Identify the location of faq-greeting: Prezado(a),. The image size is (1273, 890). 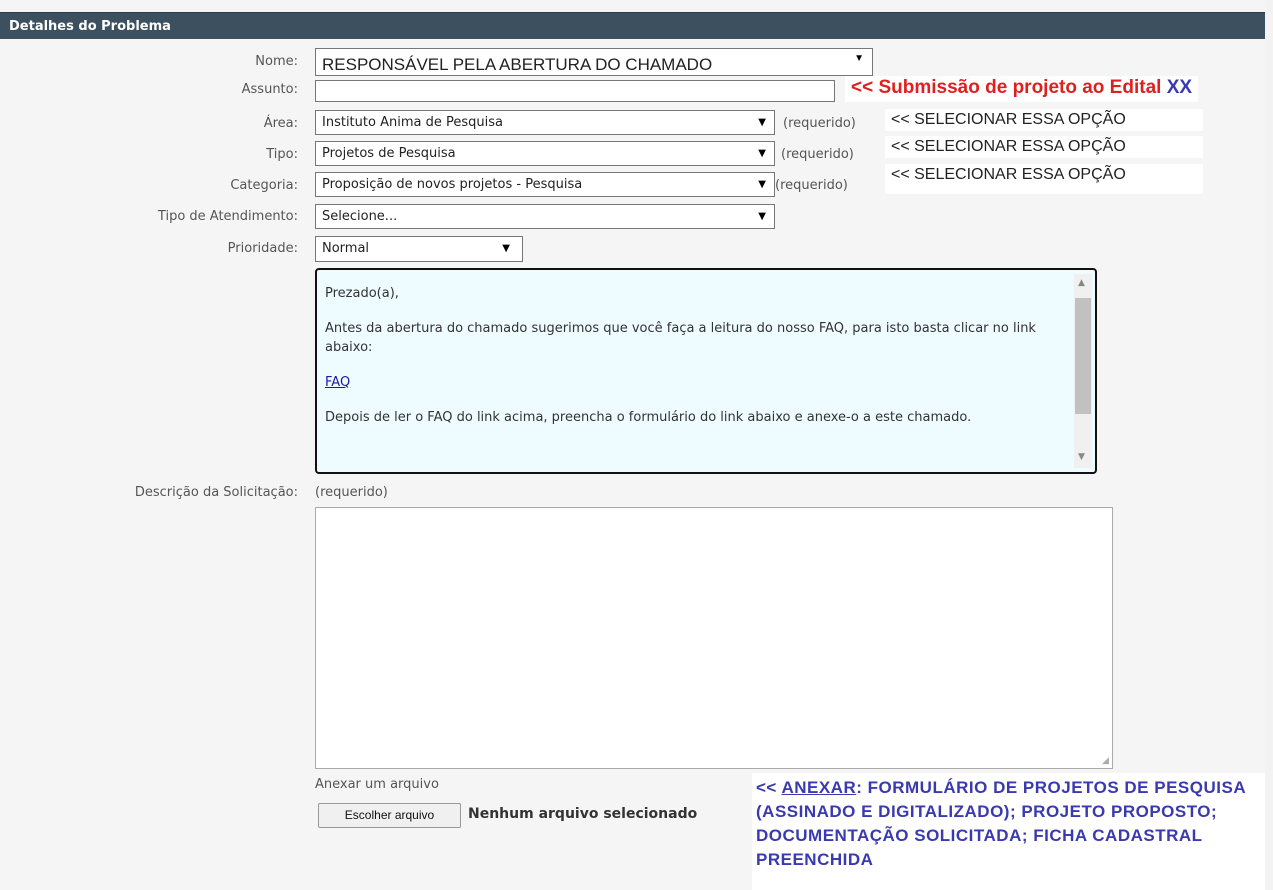
(362, 293).